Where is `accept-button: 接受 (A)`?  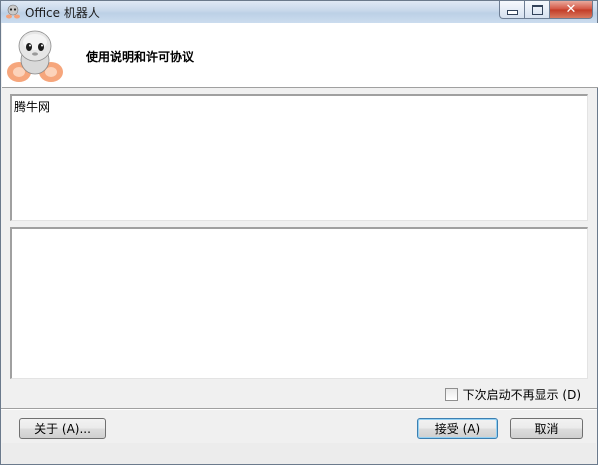
accept-button: 接受 (A) is located at coordinates (457, 428).